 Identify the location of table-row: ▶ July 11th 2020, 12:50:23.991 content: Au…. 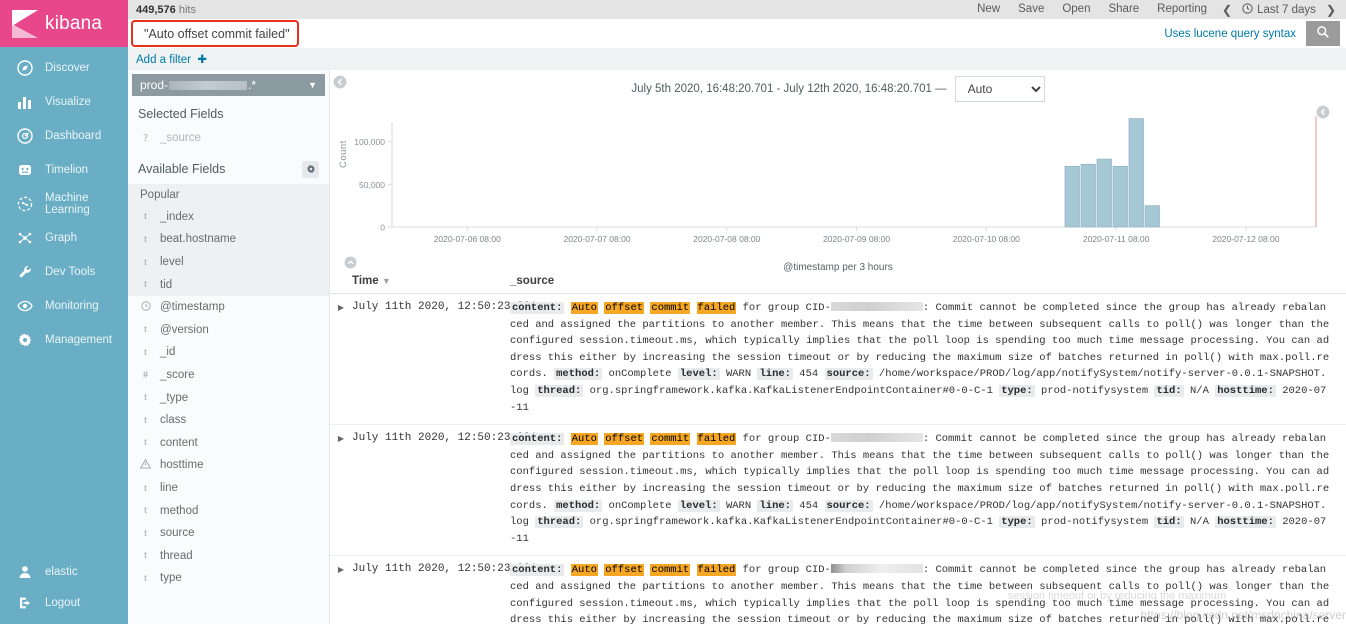
(838, 590).